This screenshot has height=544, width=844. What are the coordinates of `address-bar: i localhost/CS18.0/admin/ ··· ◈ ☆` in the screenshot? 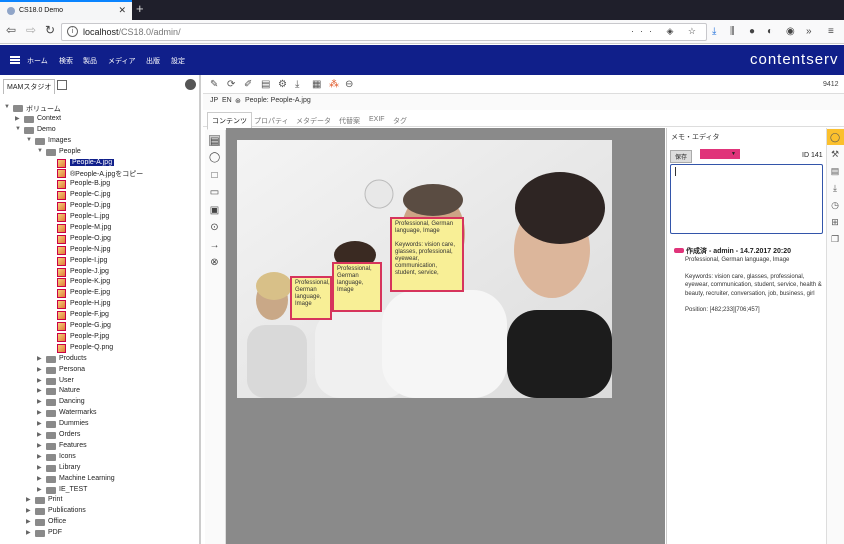 It's located at (384, 32).